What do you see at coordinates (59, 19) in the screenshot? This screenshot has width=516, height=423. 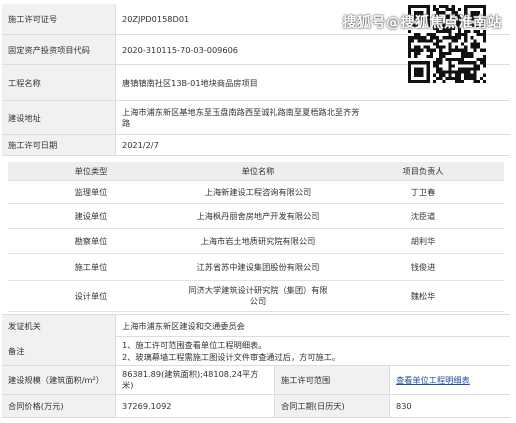 I see `permit-no-label: 施工许可证号` at bounding box center [59, 19].